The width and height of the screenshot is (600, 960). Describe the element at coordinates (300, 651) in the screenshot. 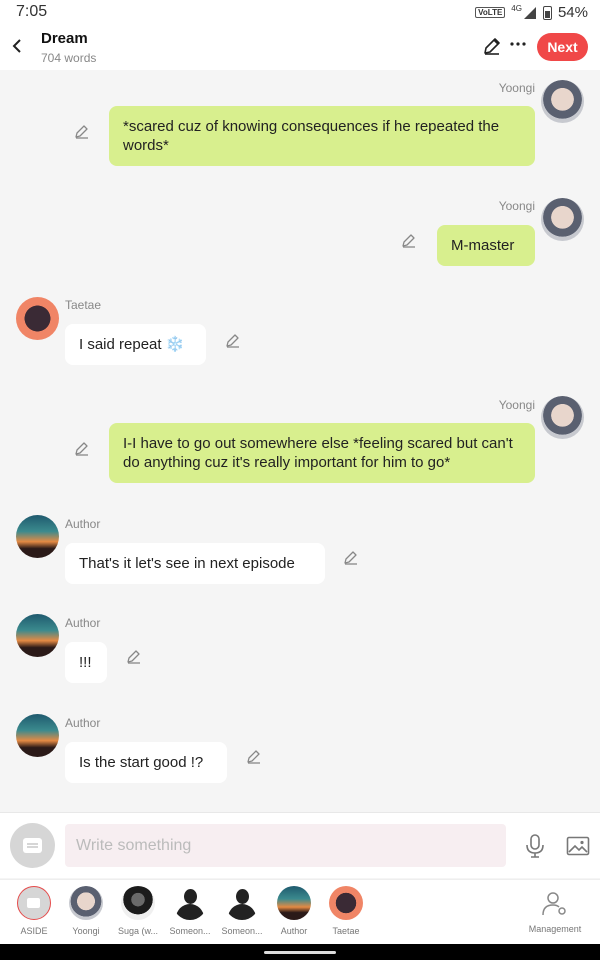

I see `message-item: Author !!!` at that location.